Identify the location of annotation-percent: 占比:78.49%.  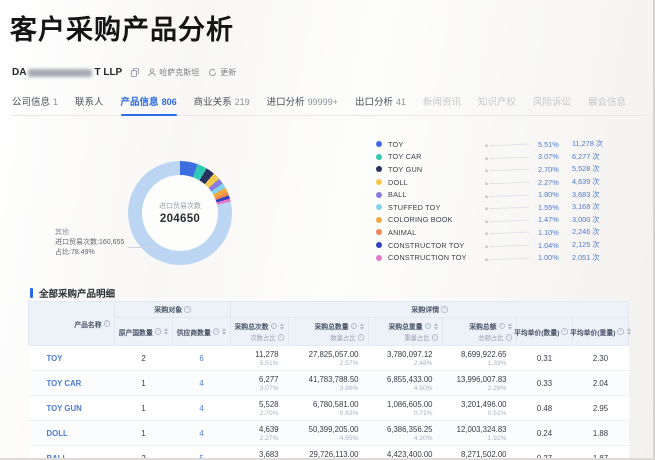
(75, 252).